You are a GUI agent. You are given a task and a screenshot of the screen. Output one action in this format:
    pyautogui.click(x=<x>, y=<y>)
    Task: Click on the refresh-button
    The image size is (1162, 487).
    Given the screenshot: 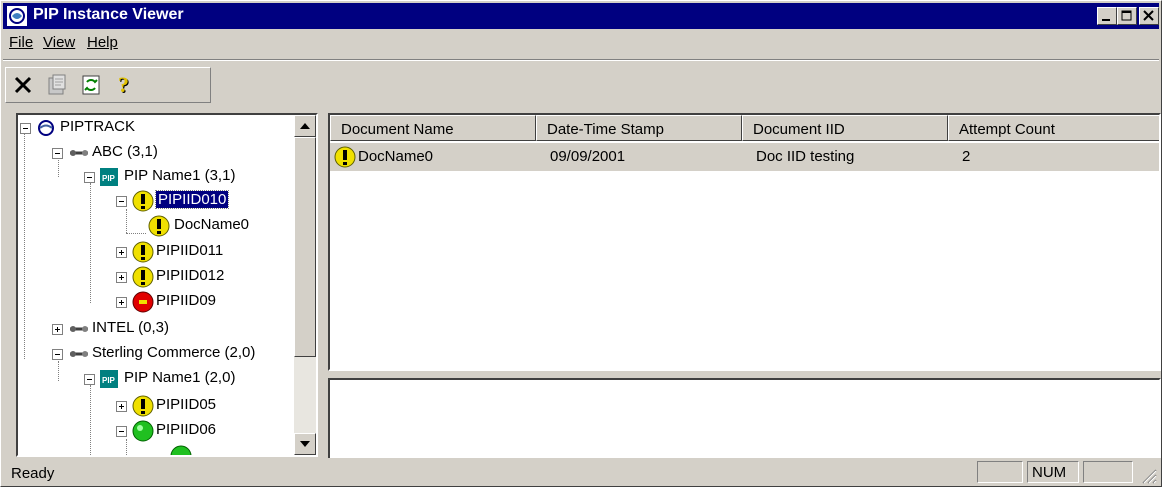 What is the action you would take?
    pyautogui.click(x=92, y=85)
    